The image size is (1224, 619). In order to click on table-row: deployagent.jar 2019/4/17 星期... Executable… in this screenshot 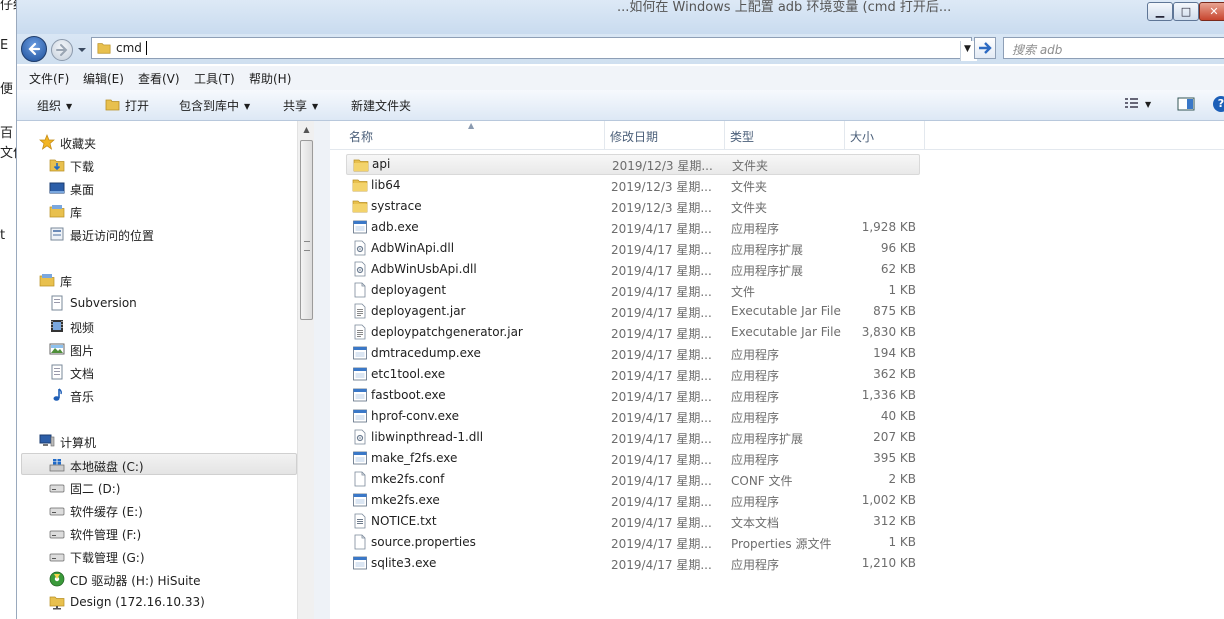, I will do `click(633, 311)`.